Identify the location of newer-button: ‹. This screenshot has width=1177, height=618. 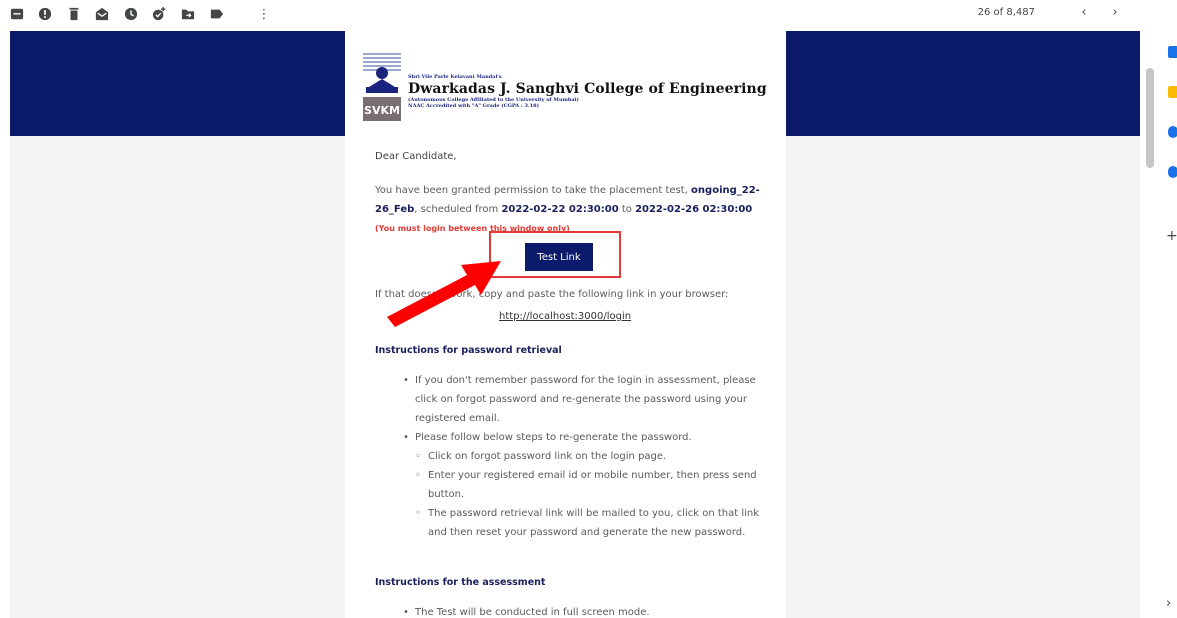
(1084, 13).